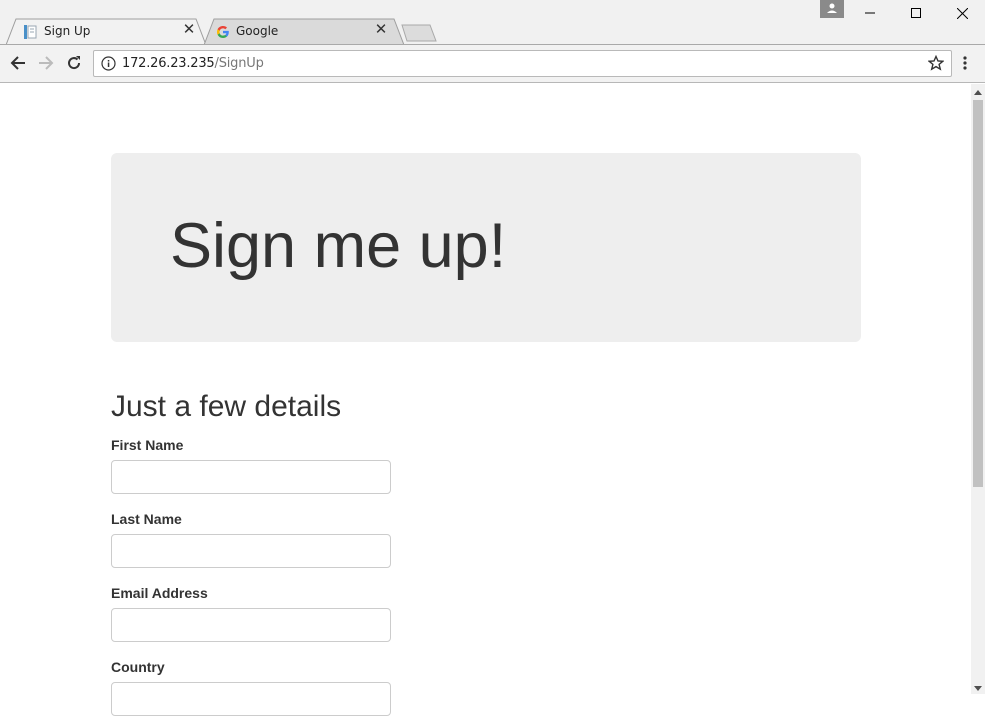  What do you see at coordinates (916, 13) in the screenshot?
I see `maximize-icon` at bounding box center [916, 13].